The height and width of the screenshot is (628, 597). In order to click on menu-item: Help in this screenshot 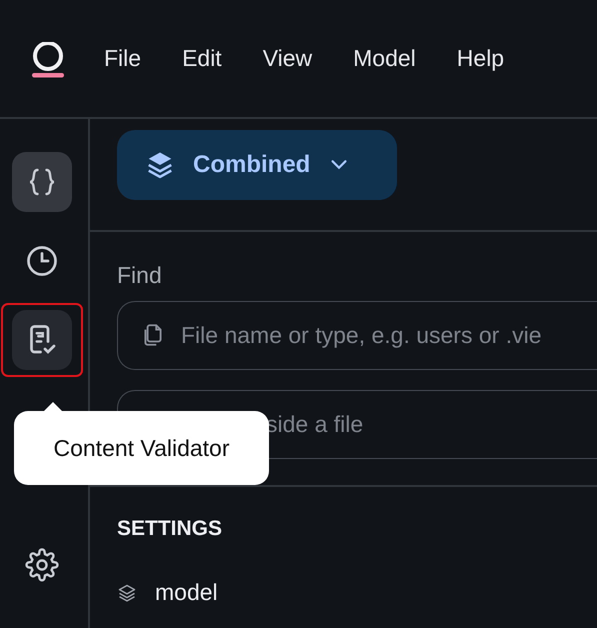, I will do `click(480, 58)`.